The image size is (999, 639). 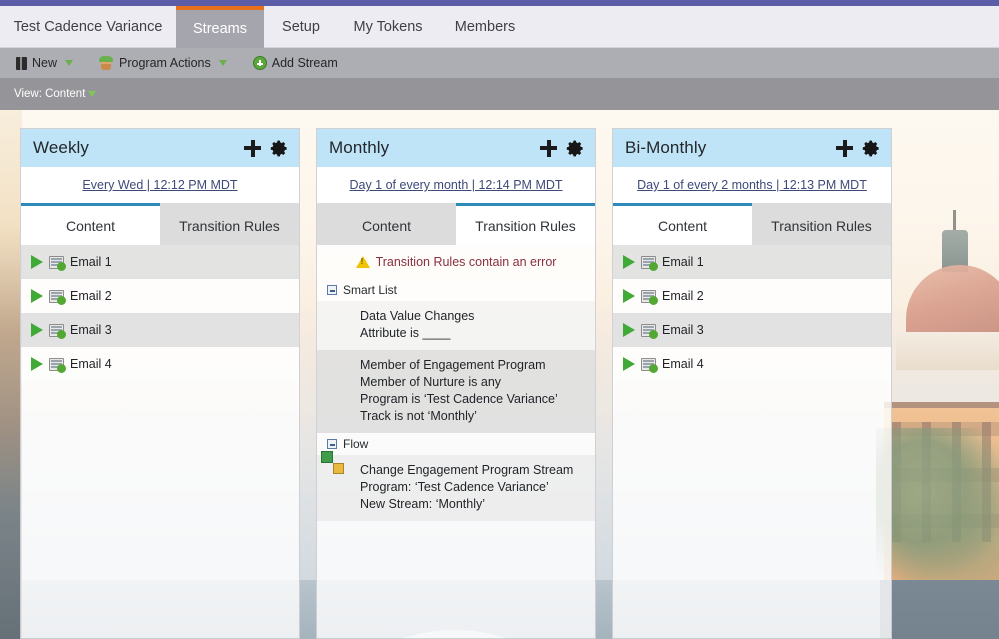 I want to click on main-tab-label: Members, so click(x=485, y=27).